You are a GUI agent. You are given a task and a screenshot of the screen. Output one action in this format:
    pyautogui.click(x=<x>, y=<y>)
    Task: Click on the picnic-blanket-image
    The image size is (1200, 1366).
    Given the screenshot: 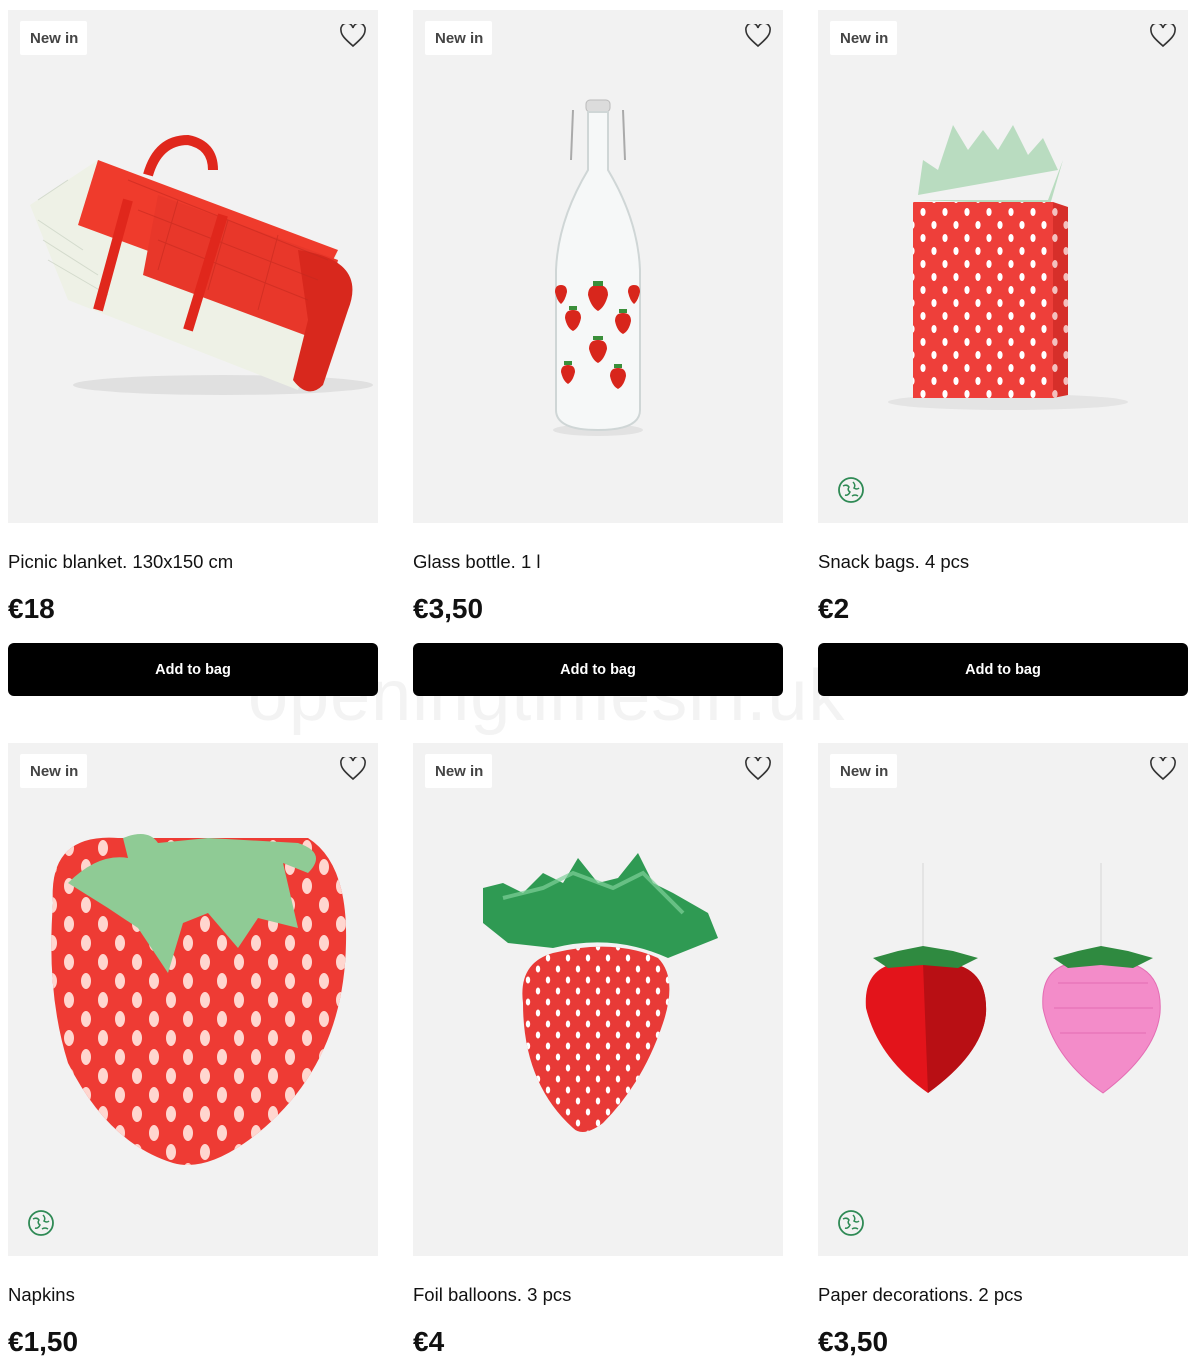 What is the action you would take?
    pyautogui.click(x=201, y=264)
    